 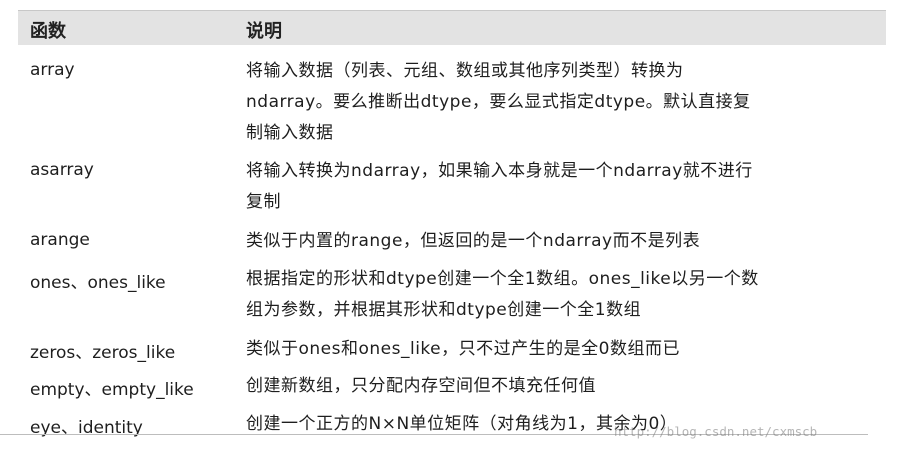 What do you see at coordinates (60, 240) in the screenshot?
I see `function-name: arange` at bounding box center [60, 240].